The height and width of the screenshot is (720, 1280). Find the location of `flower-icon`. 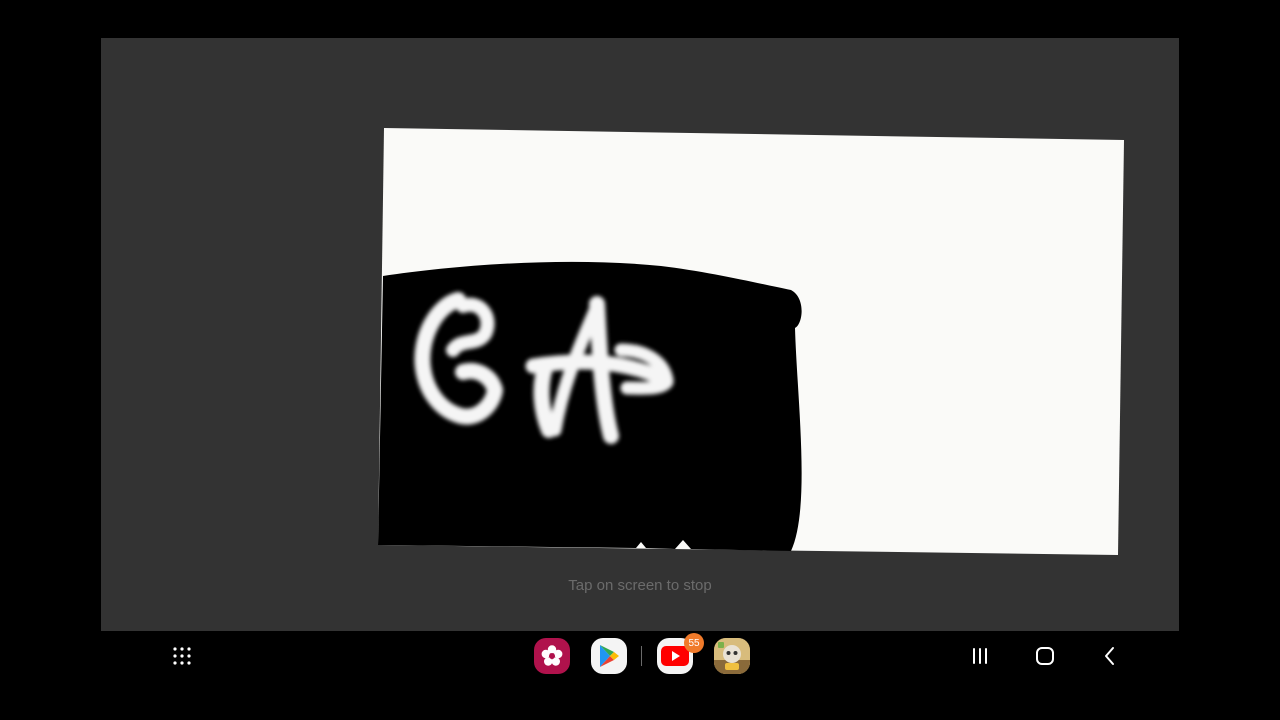

flower-icon is located at coordinates (552, 655).